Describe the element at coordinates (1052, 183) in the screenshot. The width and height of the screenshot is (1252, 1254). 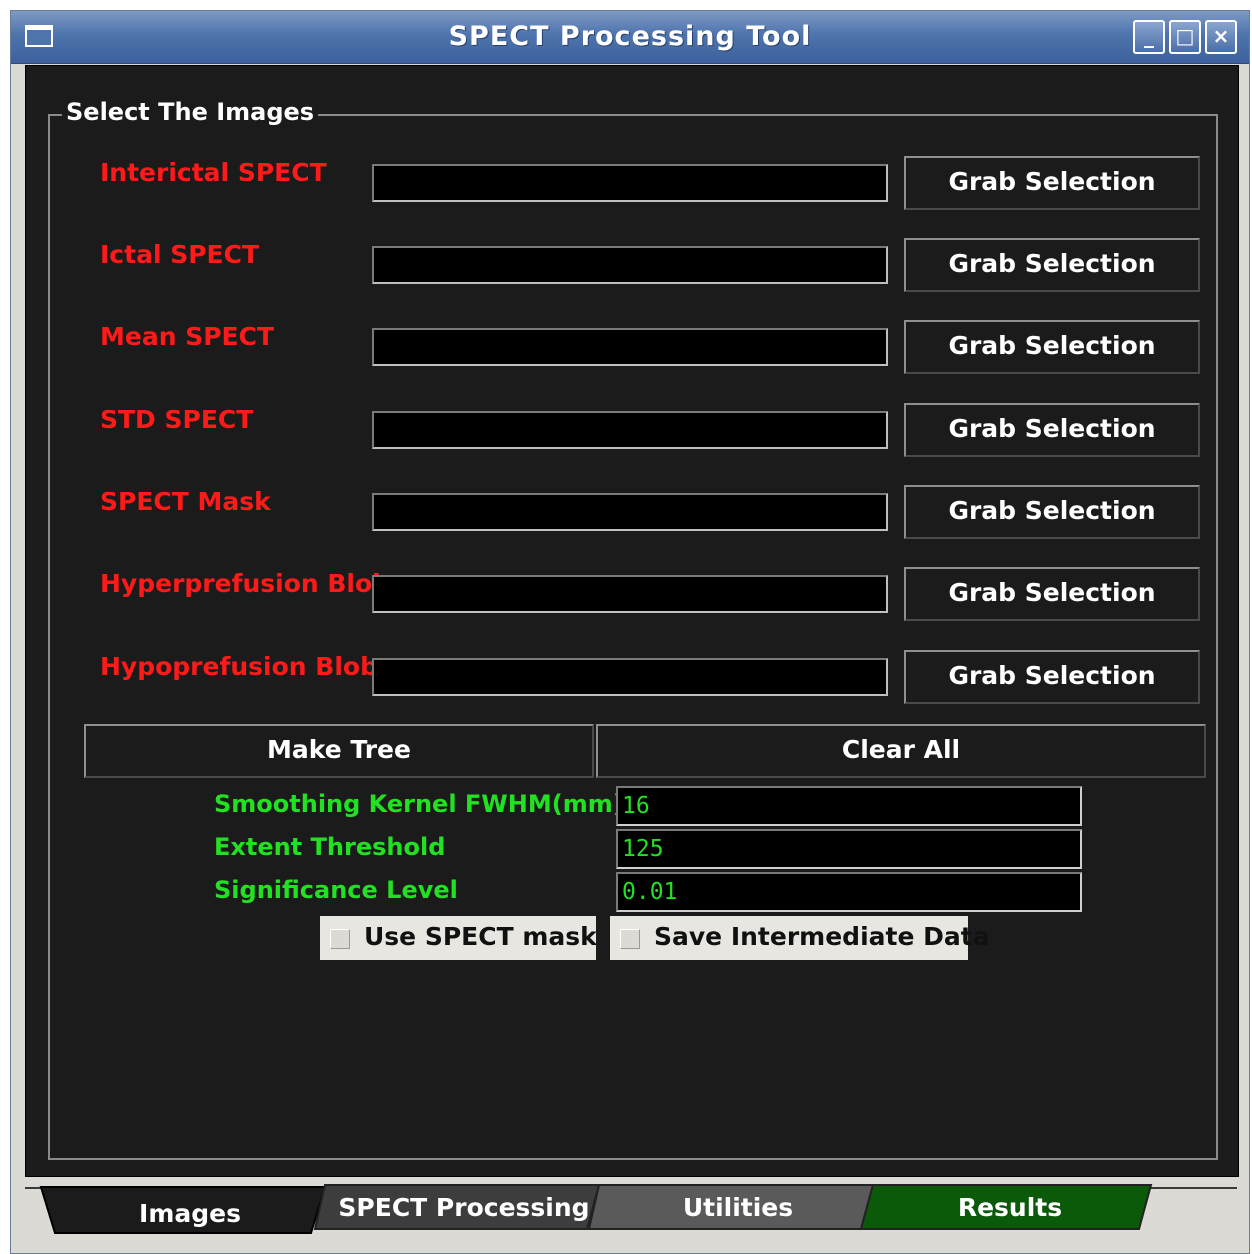
I see `interictal-grab-button: Grab Selection` at that location.